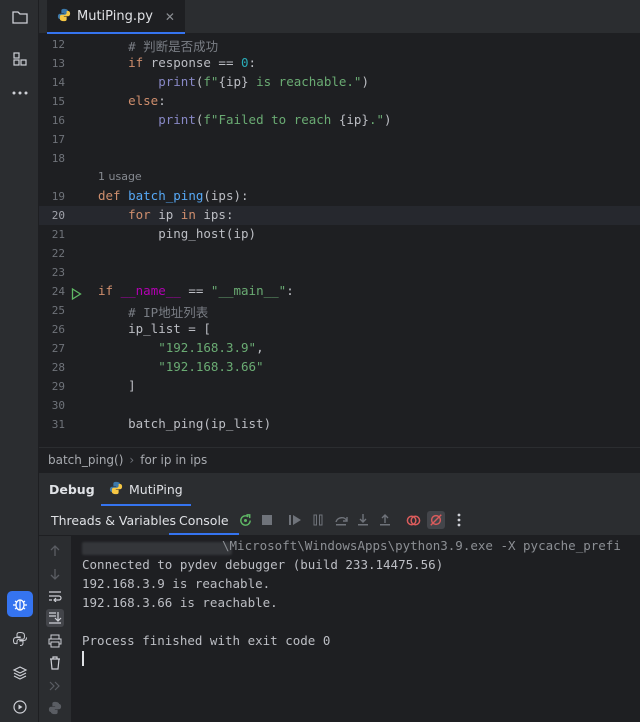  What do you see at coordinates (173, 195) in the screenshot?
I see `code-text: def batch_ping(ips):` at bounding box center [173, 195].